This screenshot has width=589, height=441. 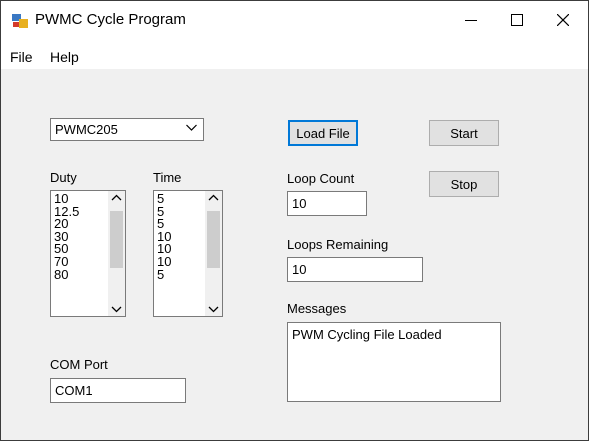 What do you see at coordinates (327, 203) in the screenshot?
I see `loop-count-field: 10` at bounding box center [327, 203].